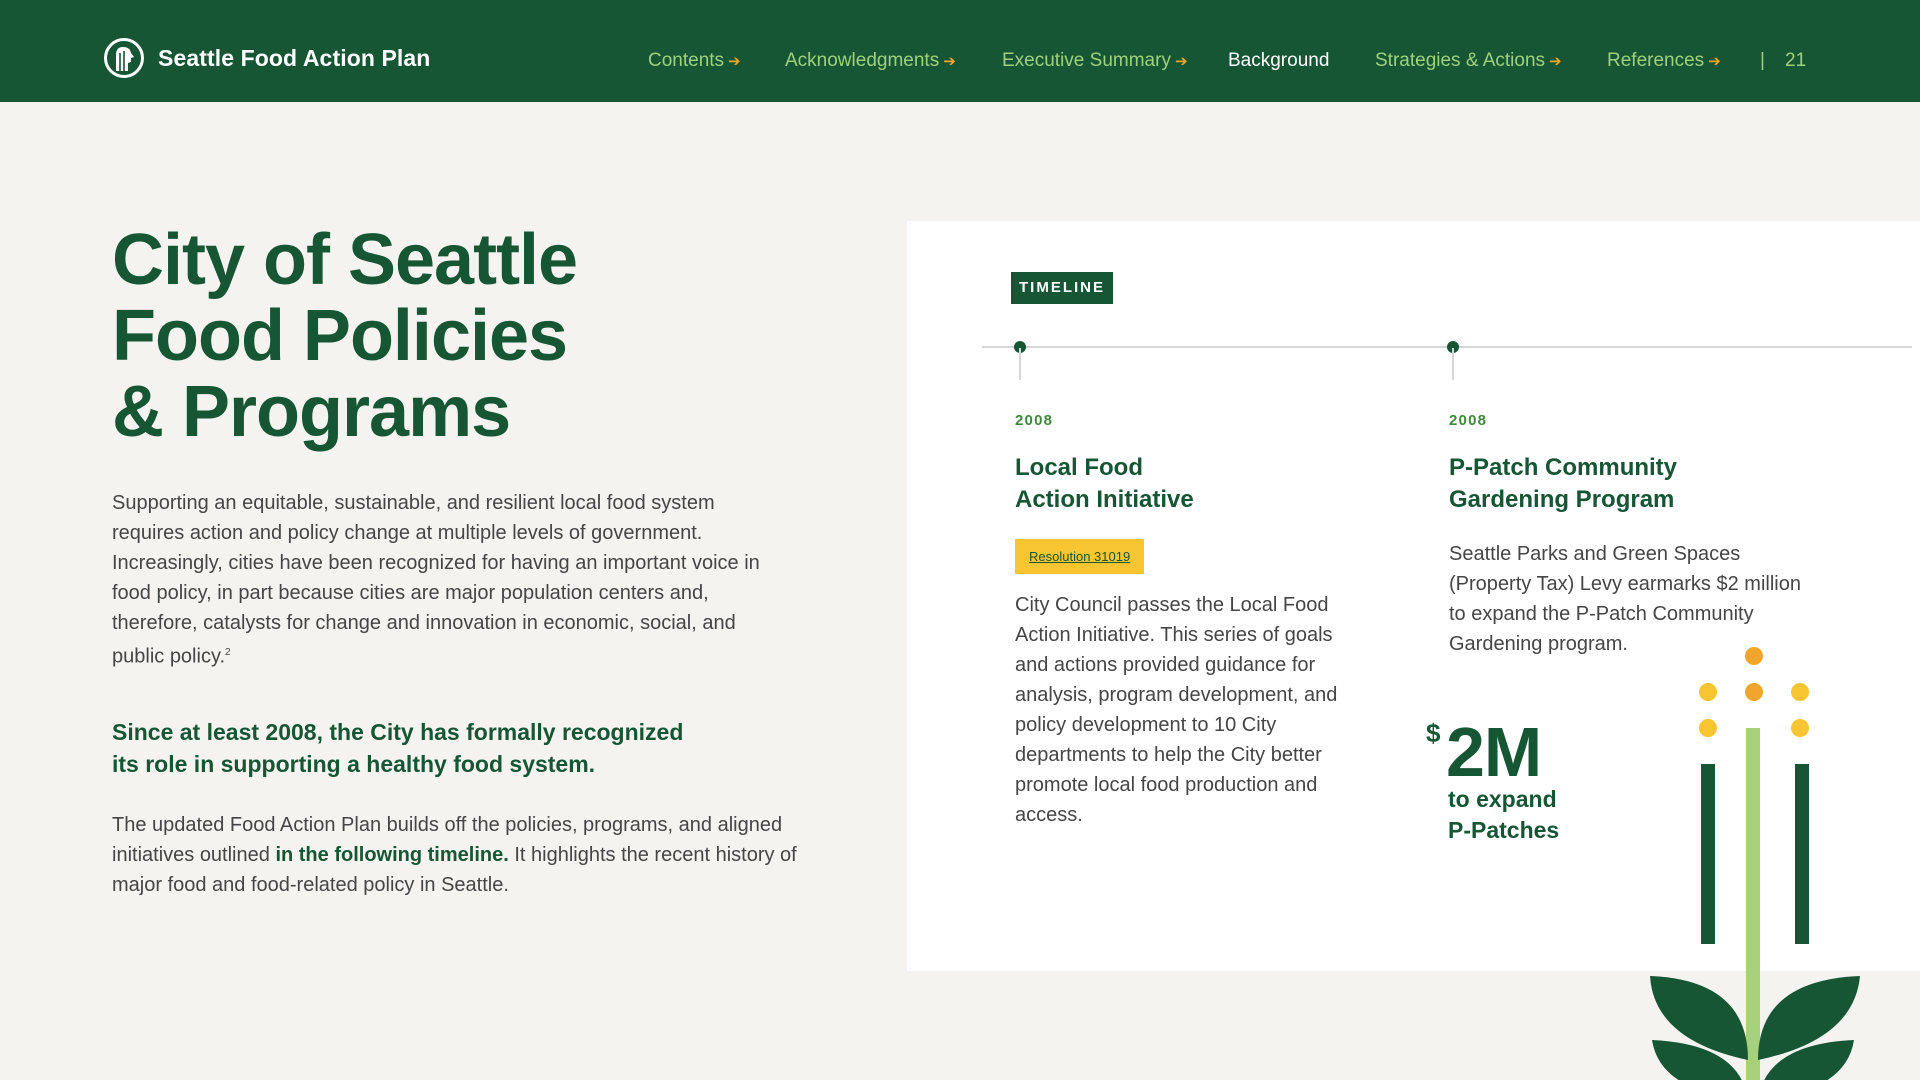 This screenshot has width=1920, height=1080. What do you see at coordinates (228, 652) in the screenshot?
I see `footnote-marker: 2` at bounding box center [228, 652].